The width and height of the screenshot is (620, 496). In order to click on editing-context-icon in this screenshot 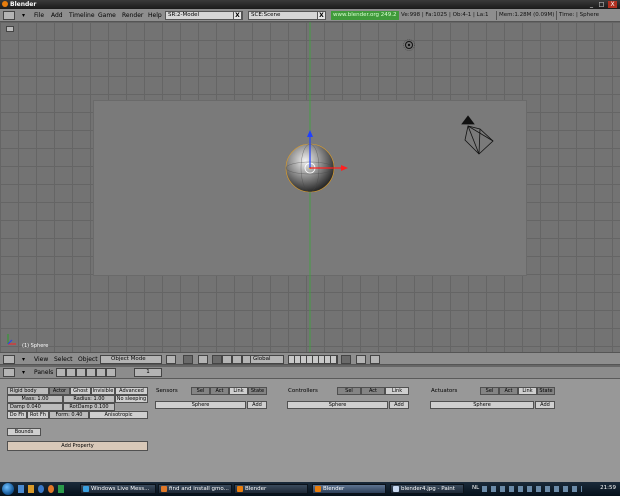, I will do `click(101, 372)`.